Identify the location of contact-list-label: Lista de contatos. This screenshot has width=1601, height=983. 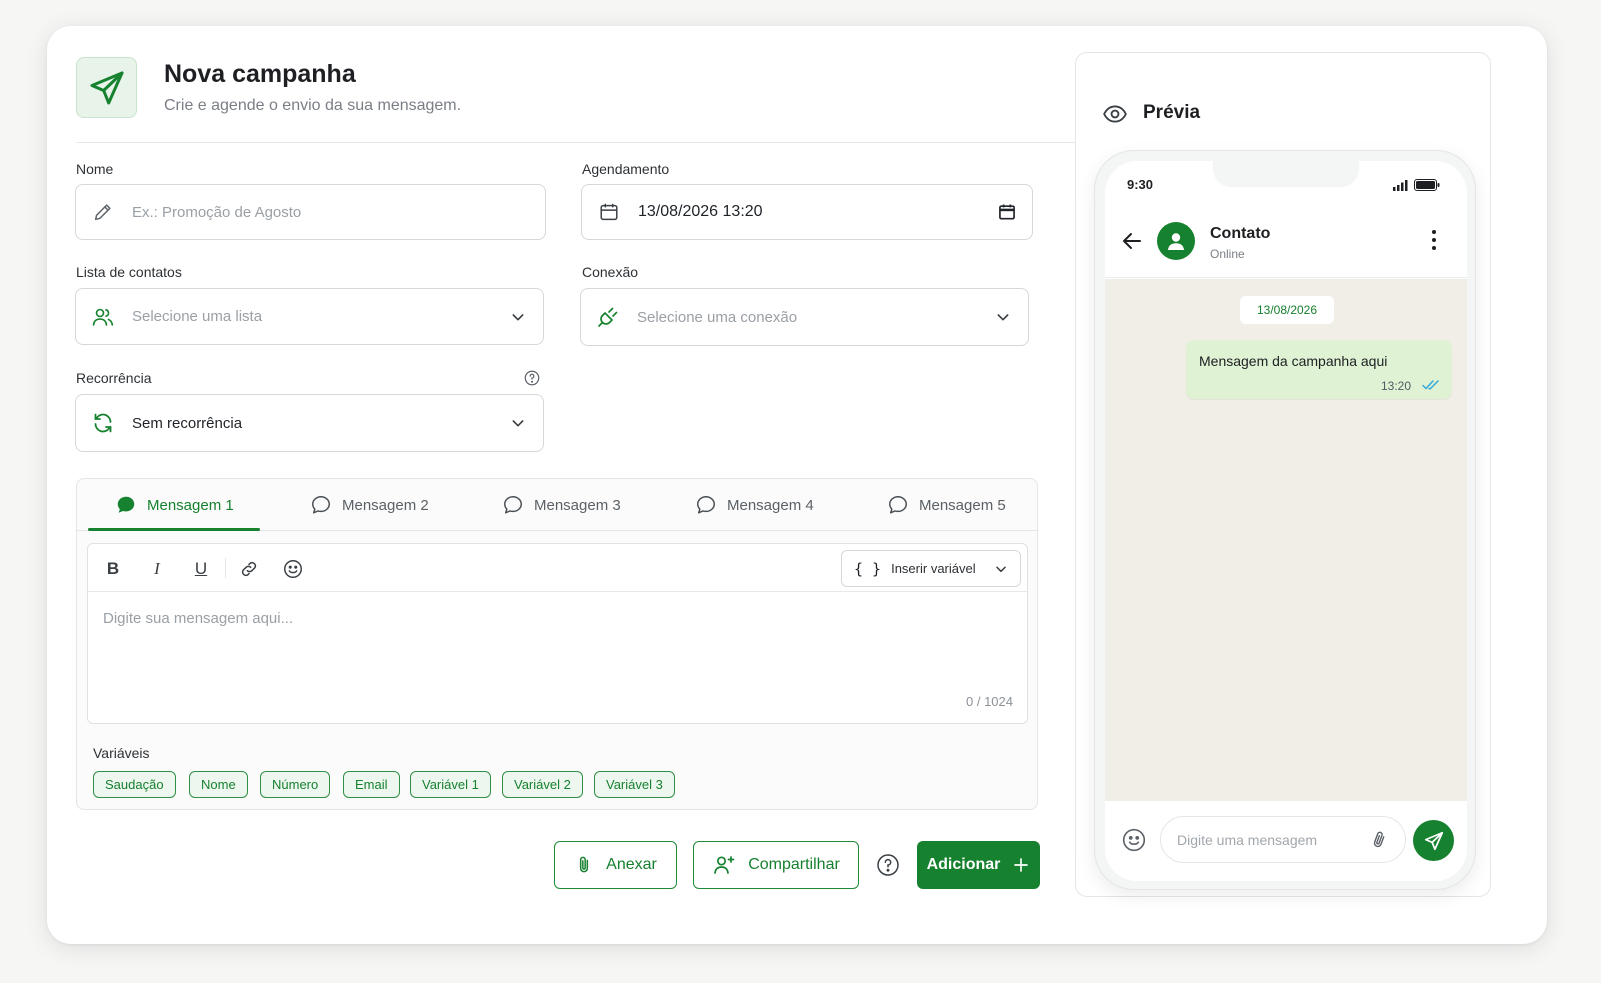
(129, 272).